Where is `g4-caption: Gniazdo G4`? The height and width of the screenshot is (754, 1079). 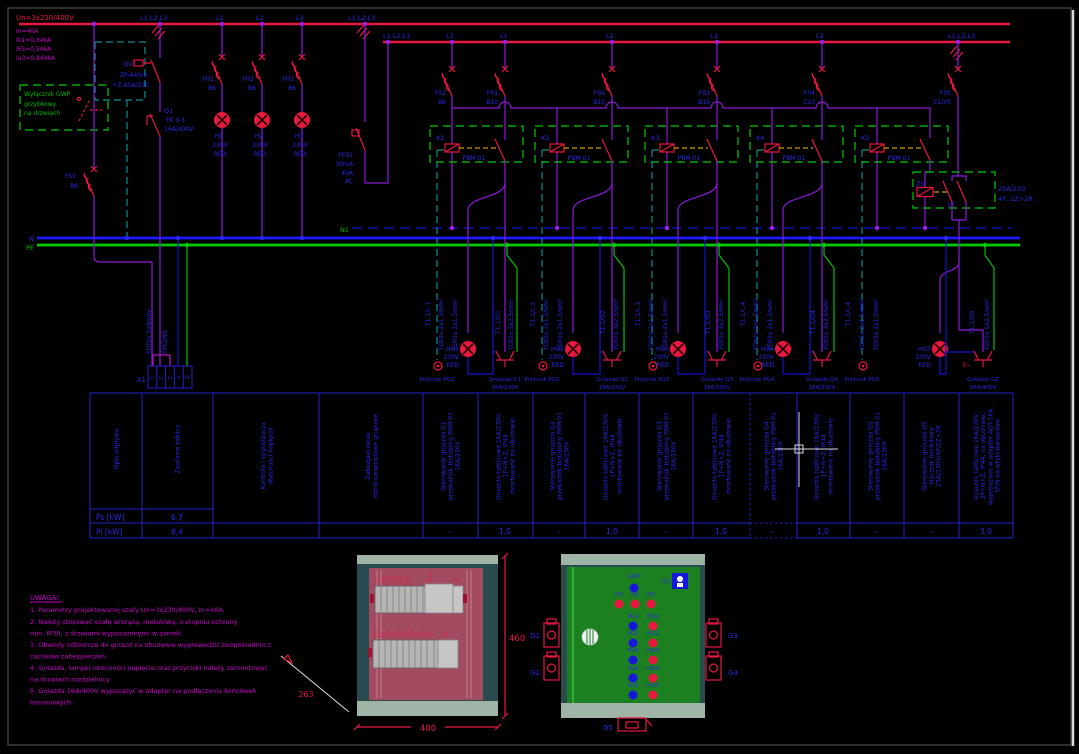 g4-caption: Gniazdo G4 is located at coordinates (822, 380).